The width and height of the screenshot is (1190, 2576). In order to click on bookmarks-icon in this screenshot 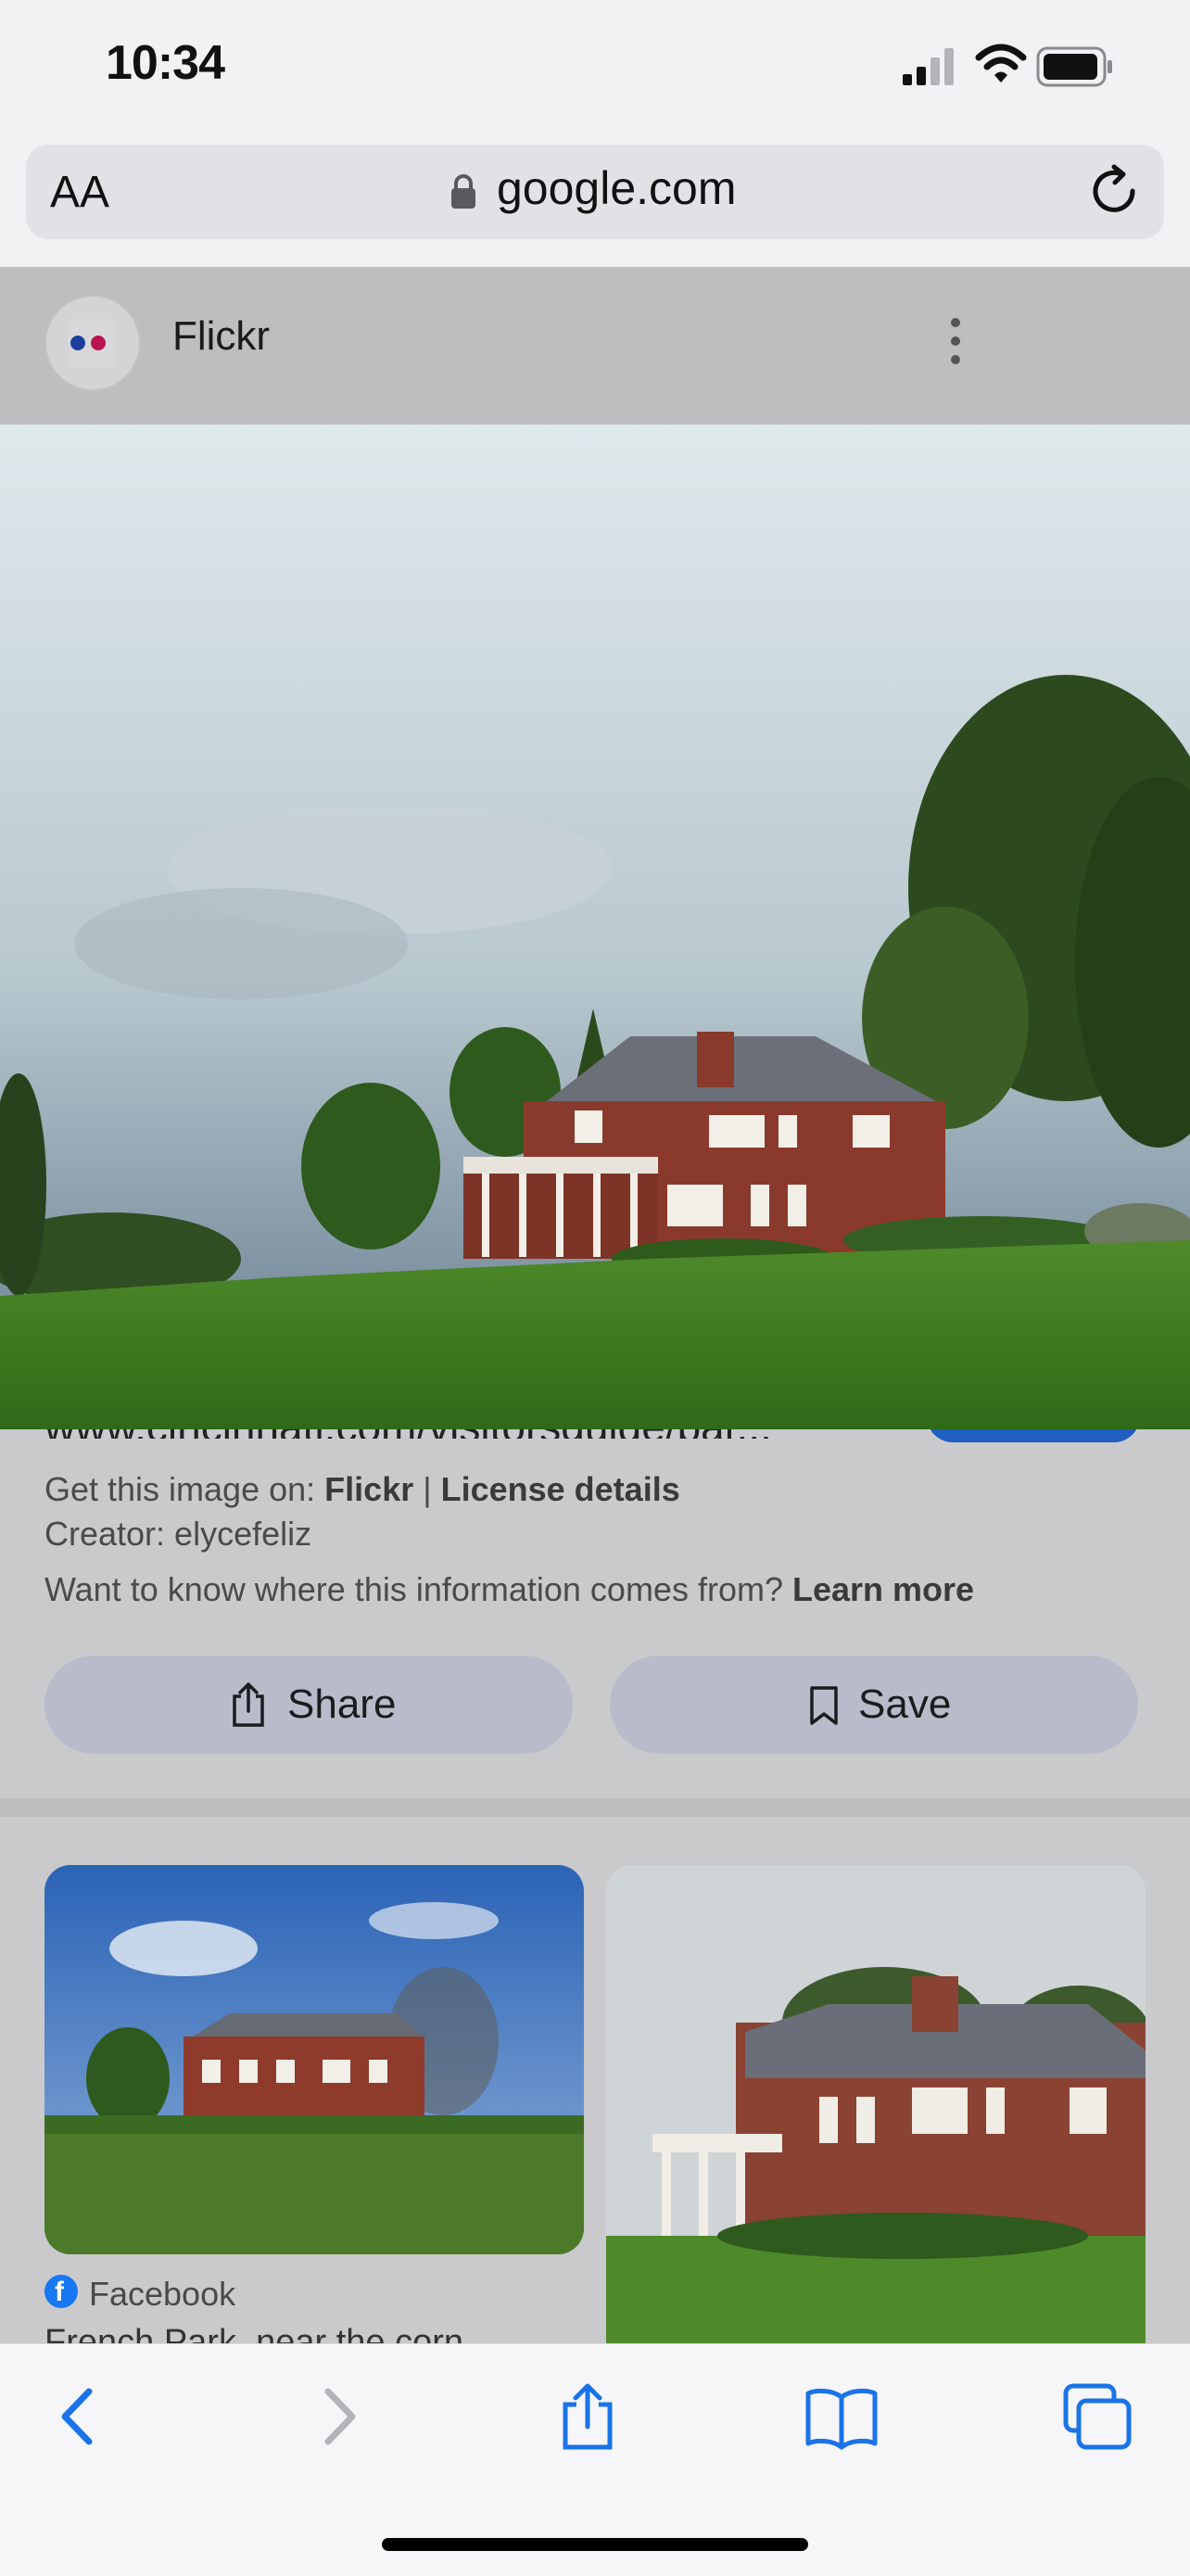, I will do `click(841, 2416)`.